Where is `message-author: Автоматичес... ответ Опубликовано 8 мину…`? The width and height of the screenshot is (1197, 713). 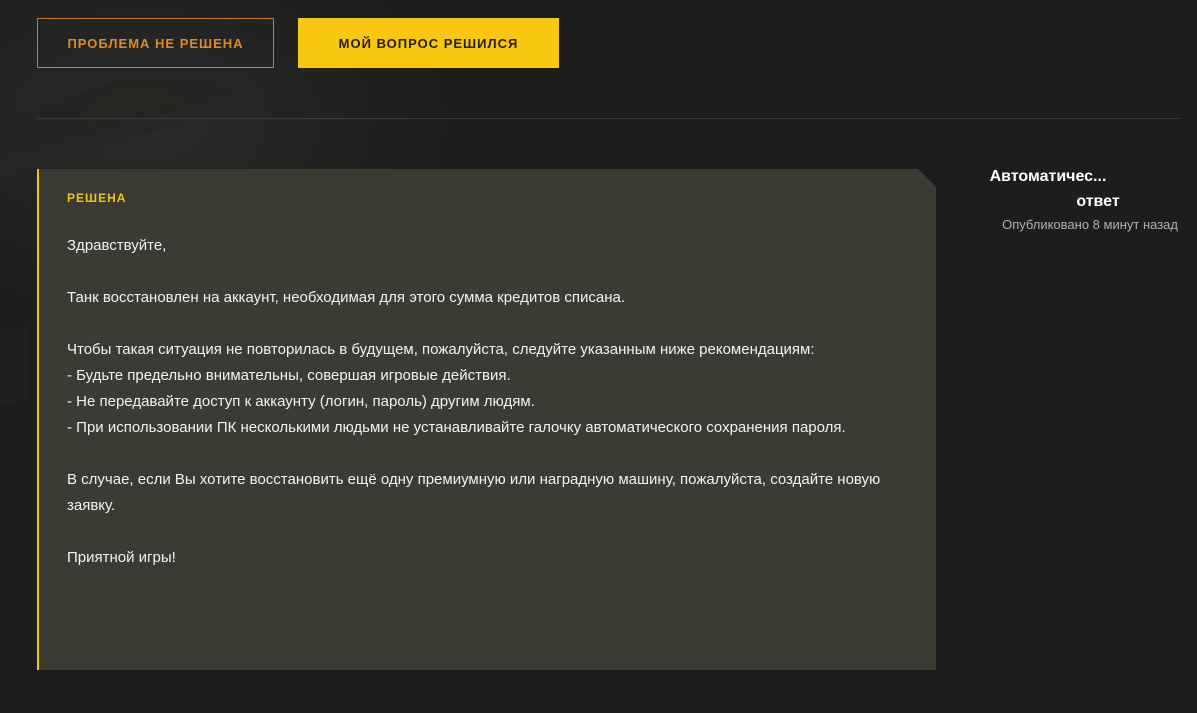
message-author: Автоматичес... ответ Опубликовано 8 мину… is located at coordinates (1068, 198).